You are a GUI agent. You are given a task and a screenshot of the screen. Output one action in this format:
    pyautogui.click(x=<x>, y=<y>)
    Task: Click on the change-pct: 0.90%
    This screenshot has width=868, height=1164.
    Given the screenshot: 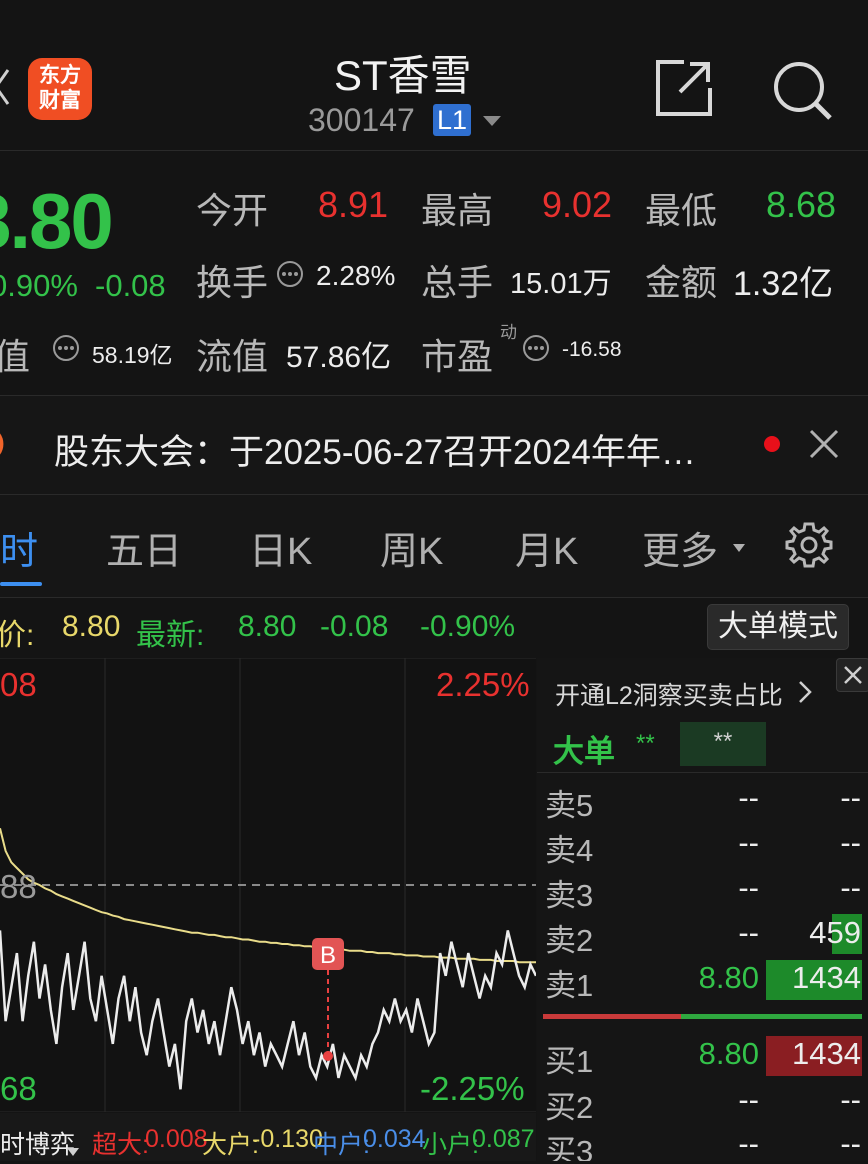 What is the action you would take?
    pyautogui.click(x=39, y=285)
    